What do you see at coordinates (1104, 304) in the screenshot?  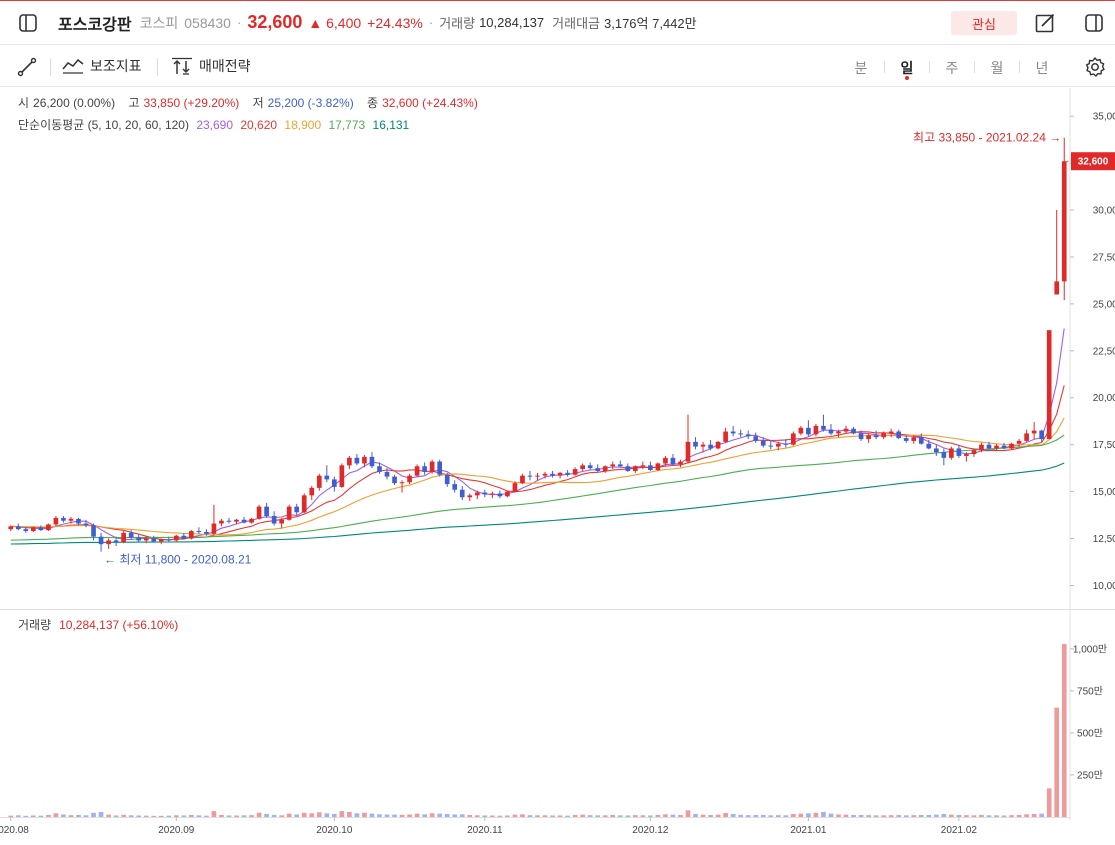 I see `price-tick-label: 25,000` at bounding box center [1104, 304].